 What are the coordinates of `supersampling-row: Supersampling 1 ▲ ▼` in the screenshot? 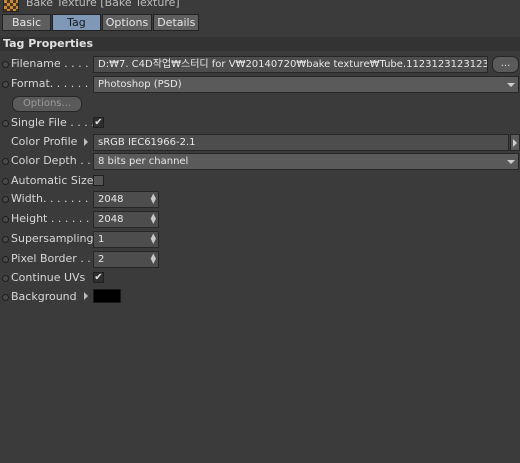 It's located at (260, 240).